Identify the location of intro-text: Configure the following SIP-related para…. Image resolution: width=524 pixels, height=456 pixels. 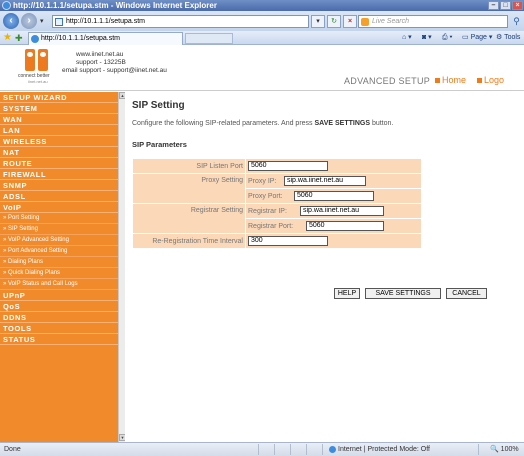
(262, 123).